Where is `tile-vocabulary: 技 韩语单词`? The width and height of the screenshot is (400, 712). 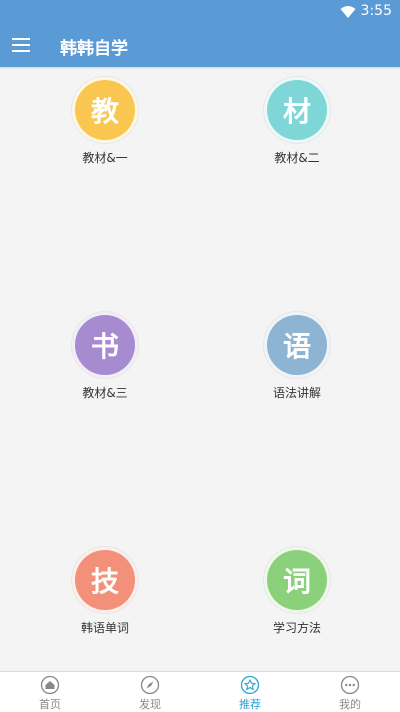 tile-vocabulary: 技 韩语单词 is located at coordinates (105, 591).